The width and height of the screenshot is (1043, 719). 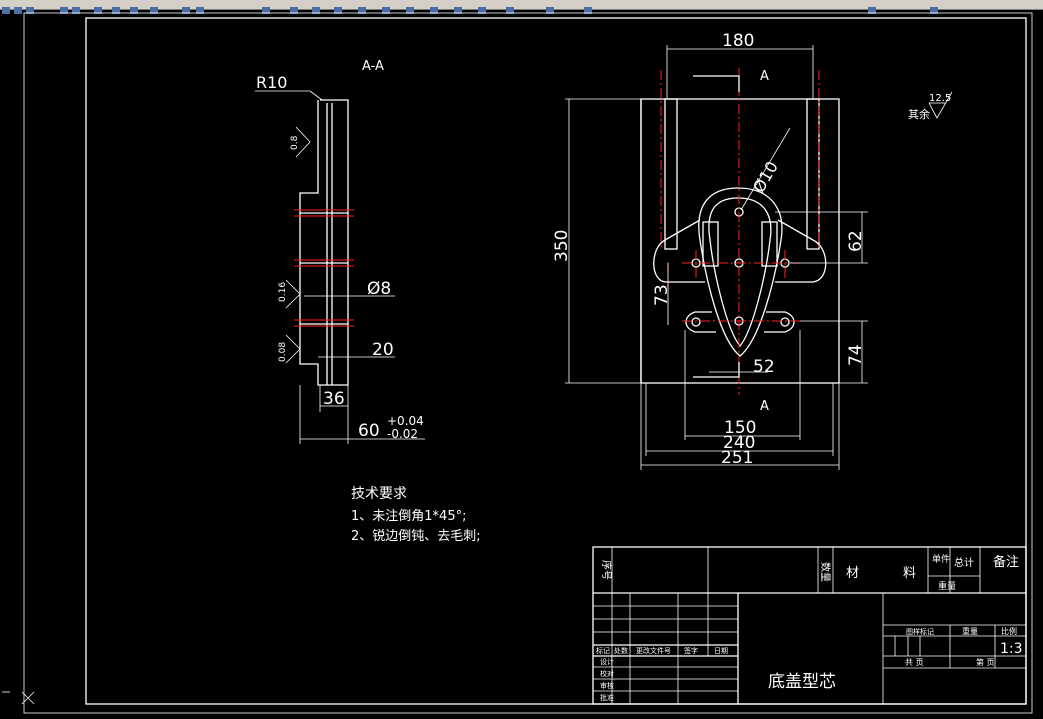 What do you see at coordinates (1011, 649) in the screenshot?
I see `tb-scale-value: 1:3` at bounding box center [1011, 649].